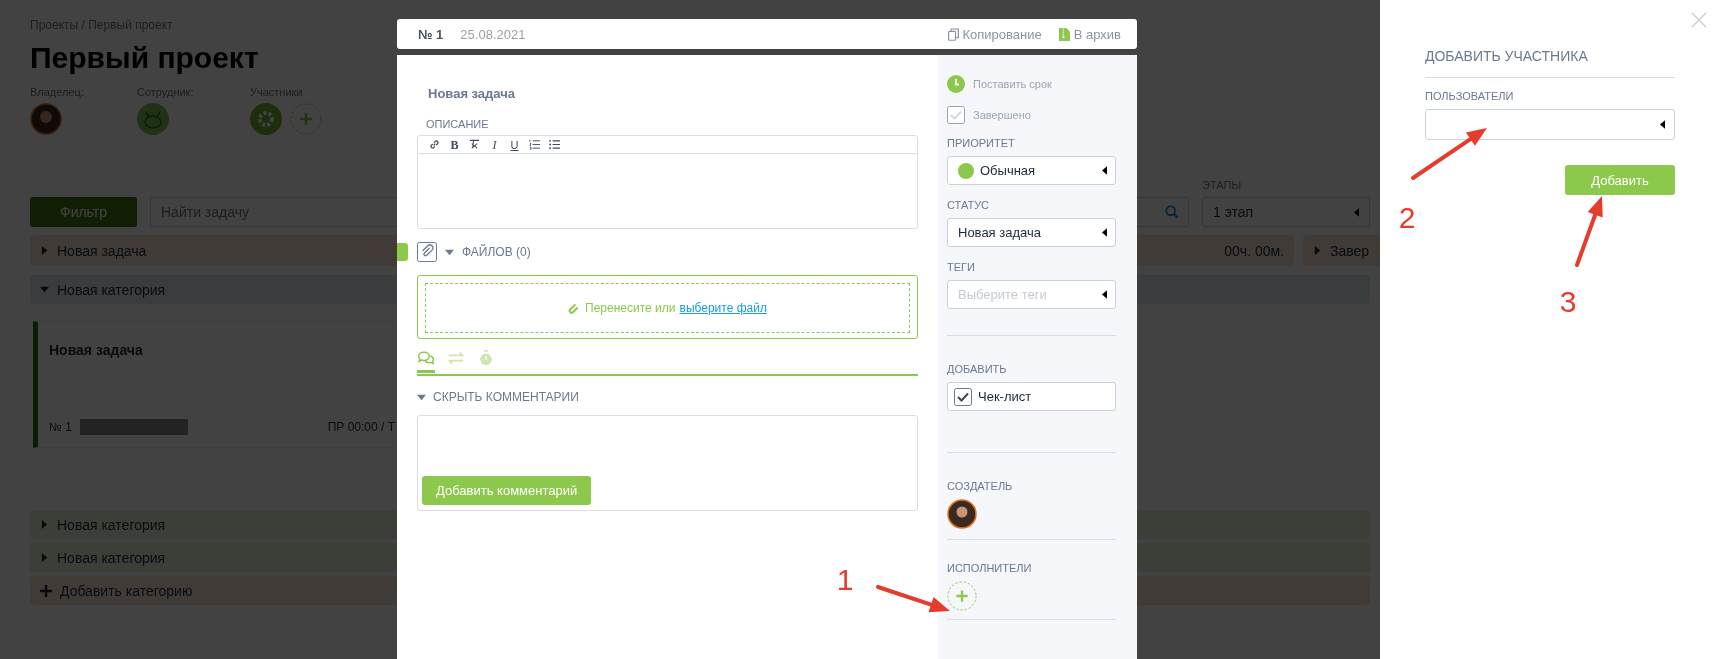  I want to click on annotation-number: 2, so click(1407, 217).